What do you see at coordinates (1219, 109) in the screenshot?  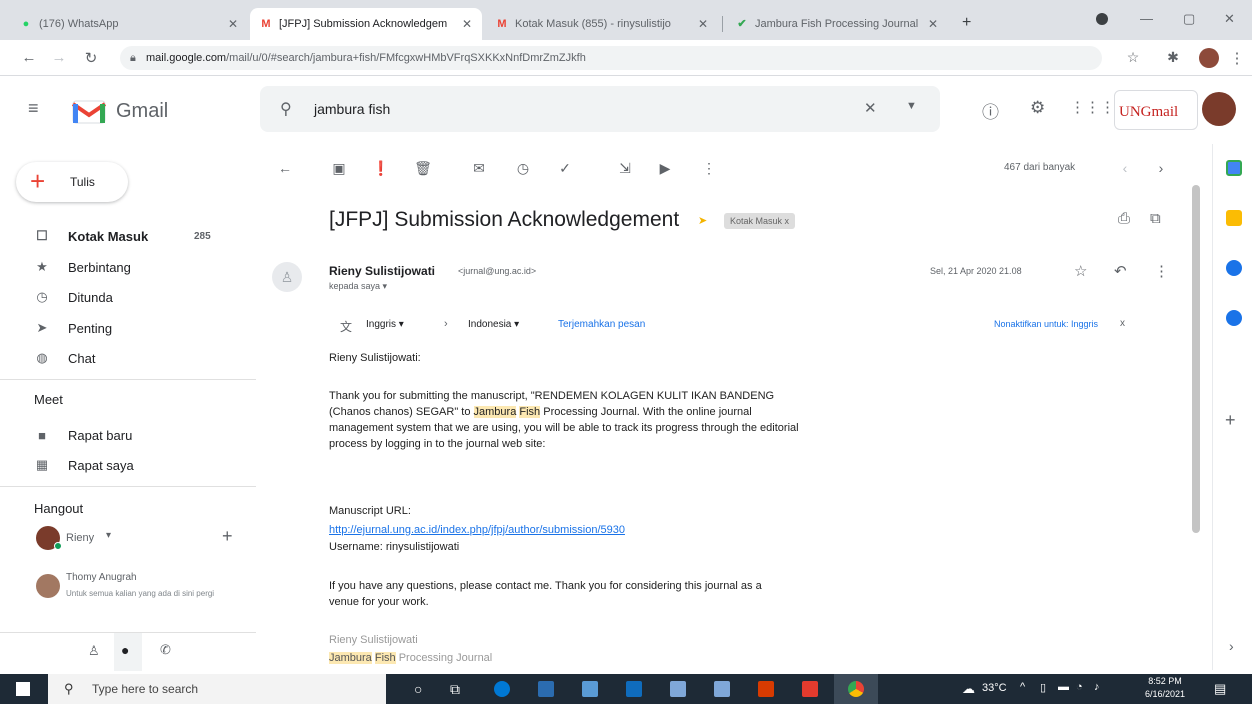 I see `account-avatar` at bounding box center [1219, 109].